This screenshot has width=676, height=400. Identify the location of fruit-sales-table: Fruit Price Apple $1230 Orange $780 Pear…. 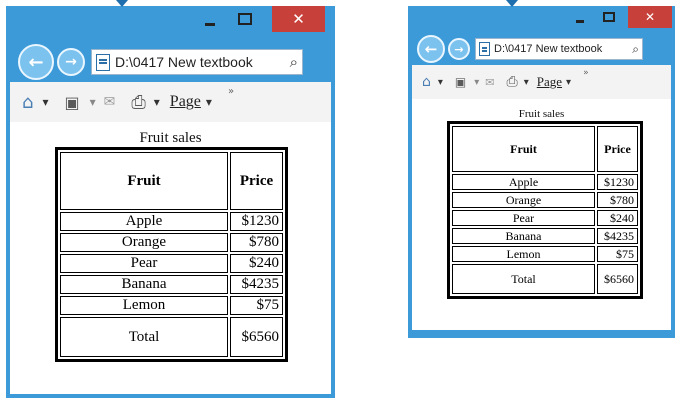
(545, 210).